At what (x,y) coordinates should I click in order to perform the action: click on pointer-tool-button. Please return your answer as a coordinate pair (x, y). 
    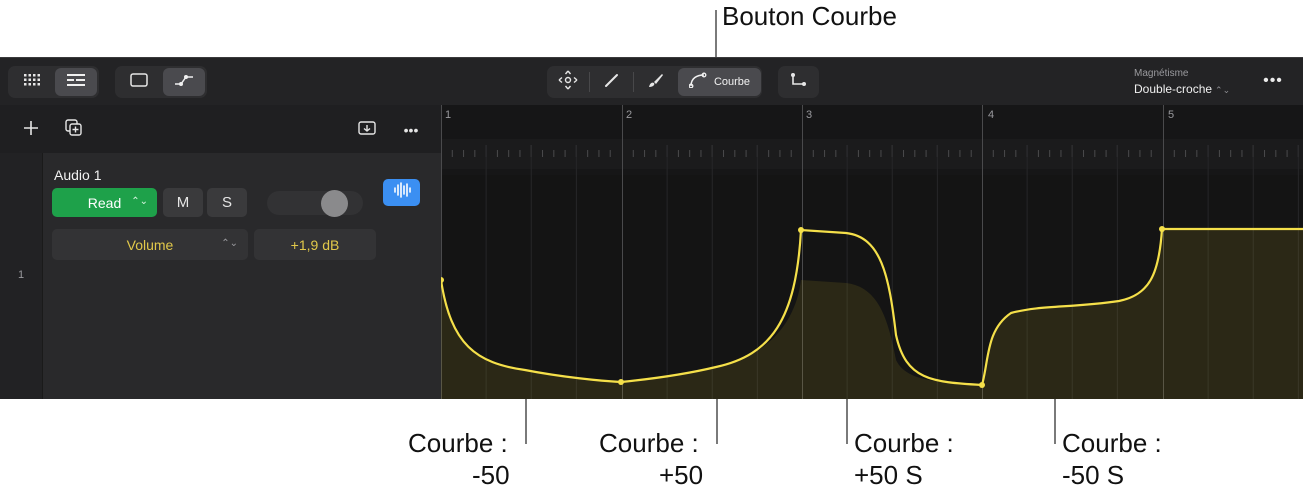
    Looking at the image, I should click on (568, 82).